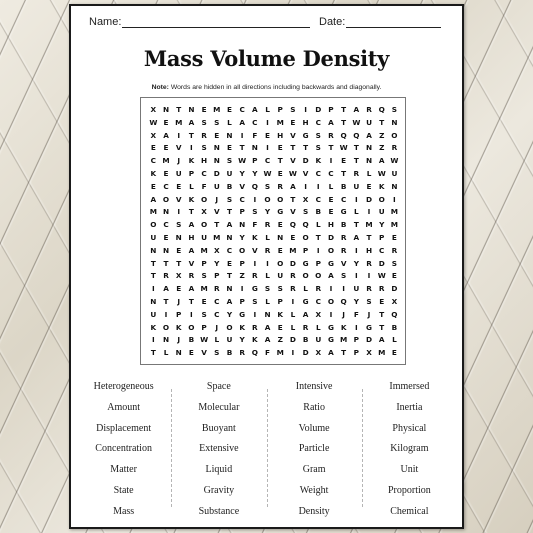  I want to click on grid-letter: V, so click(305, 174).